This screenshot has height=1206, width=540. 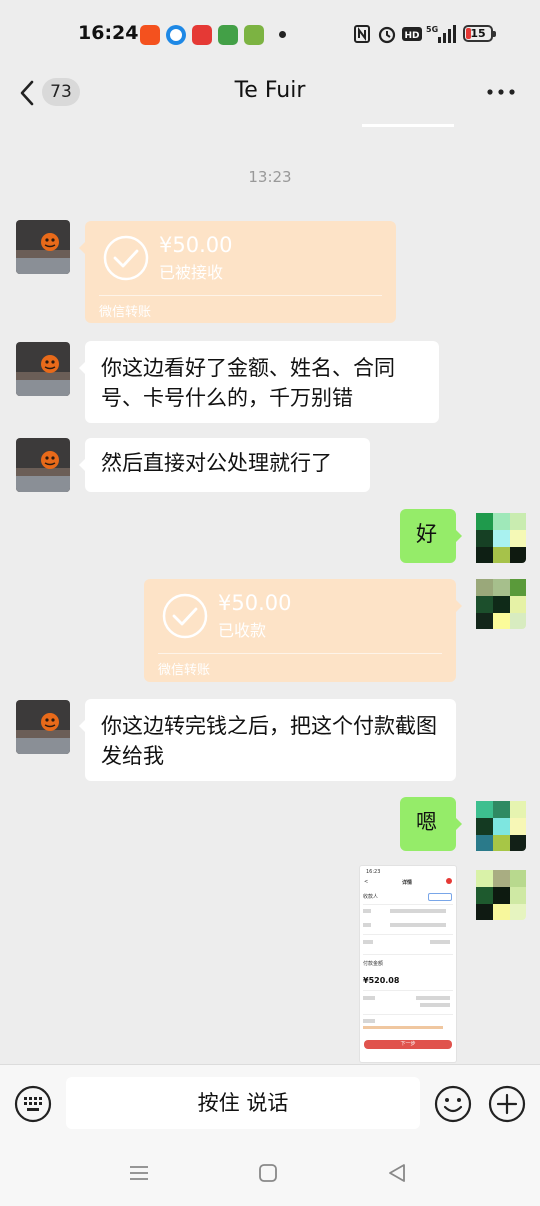 I want to click on hd-icon: HD, so click(x=412, y=34).